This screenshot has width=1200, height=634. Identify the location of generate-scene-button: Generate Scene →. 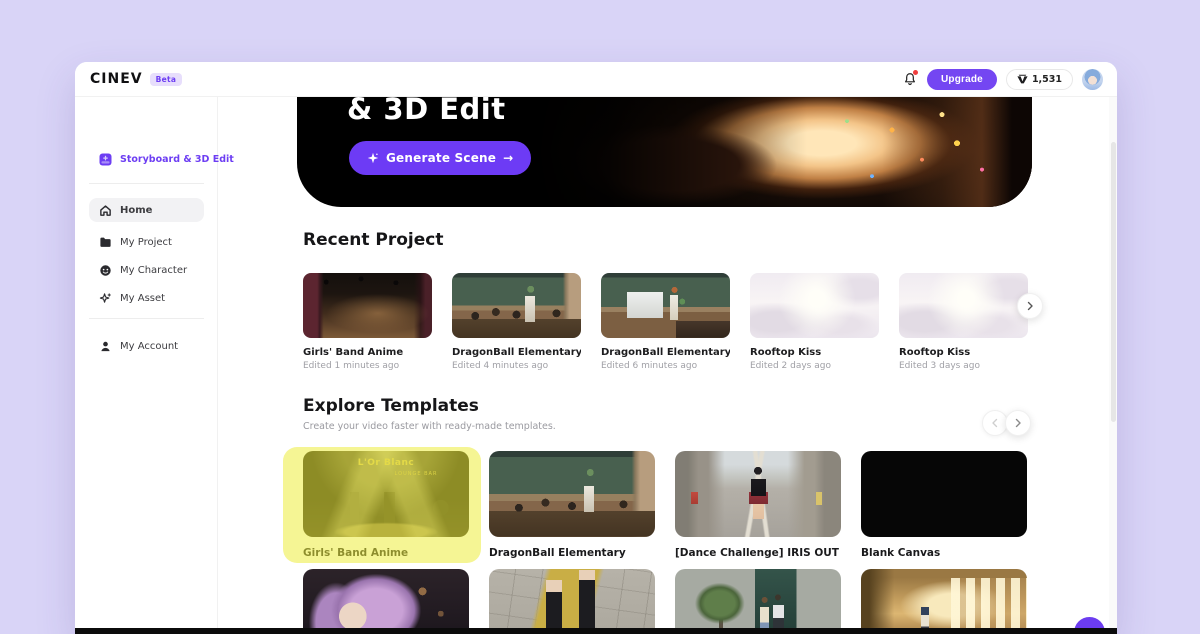
(440, 158).